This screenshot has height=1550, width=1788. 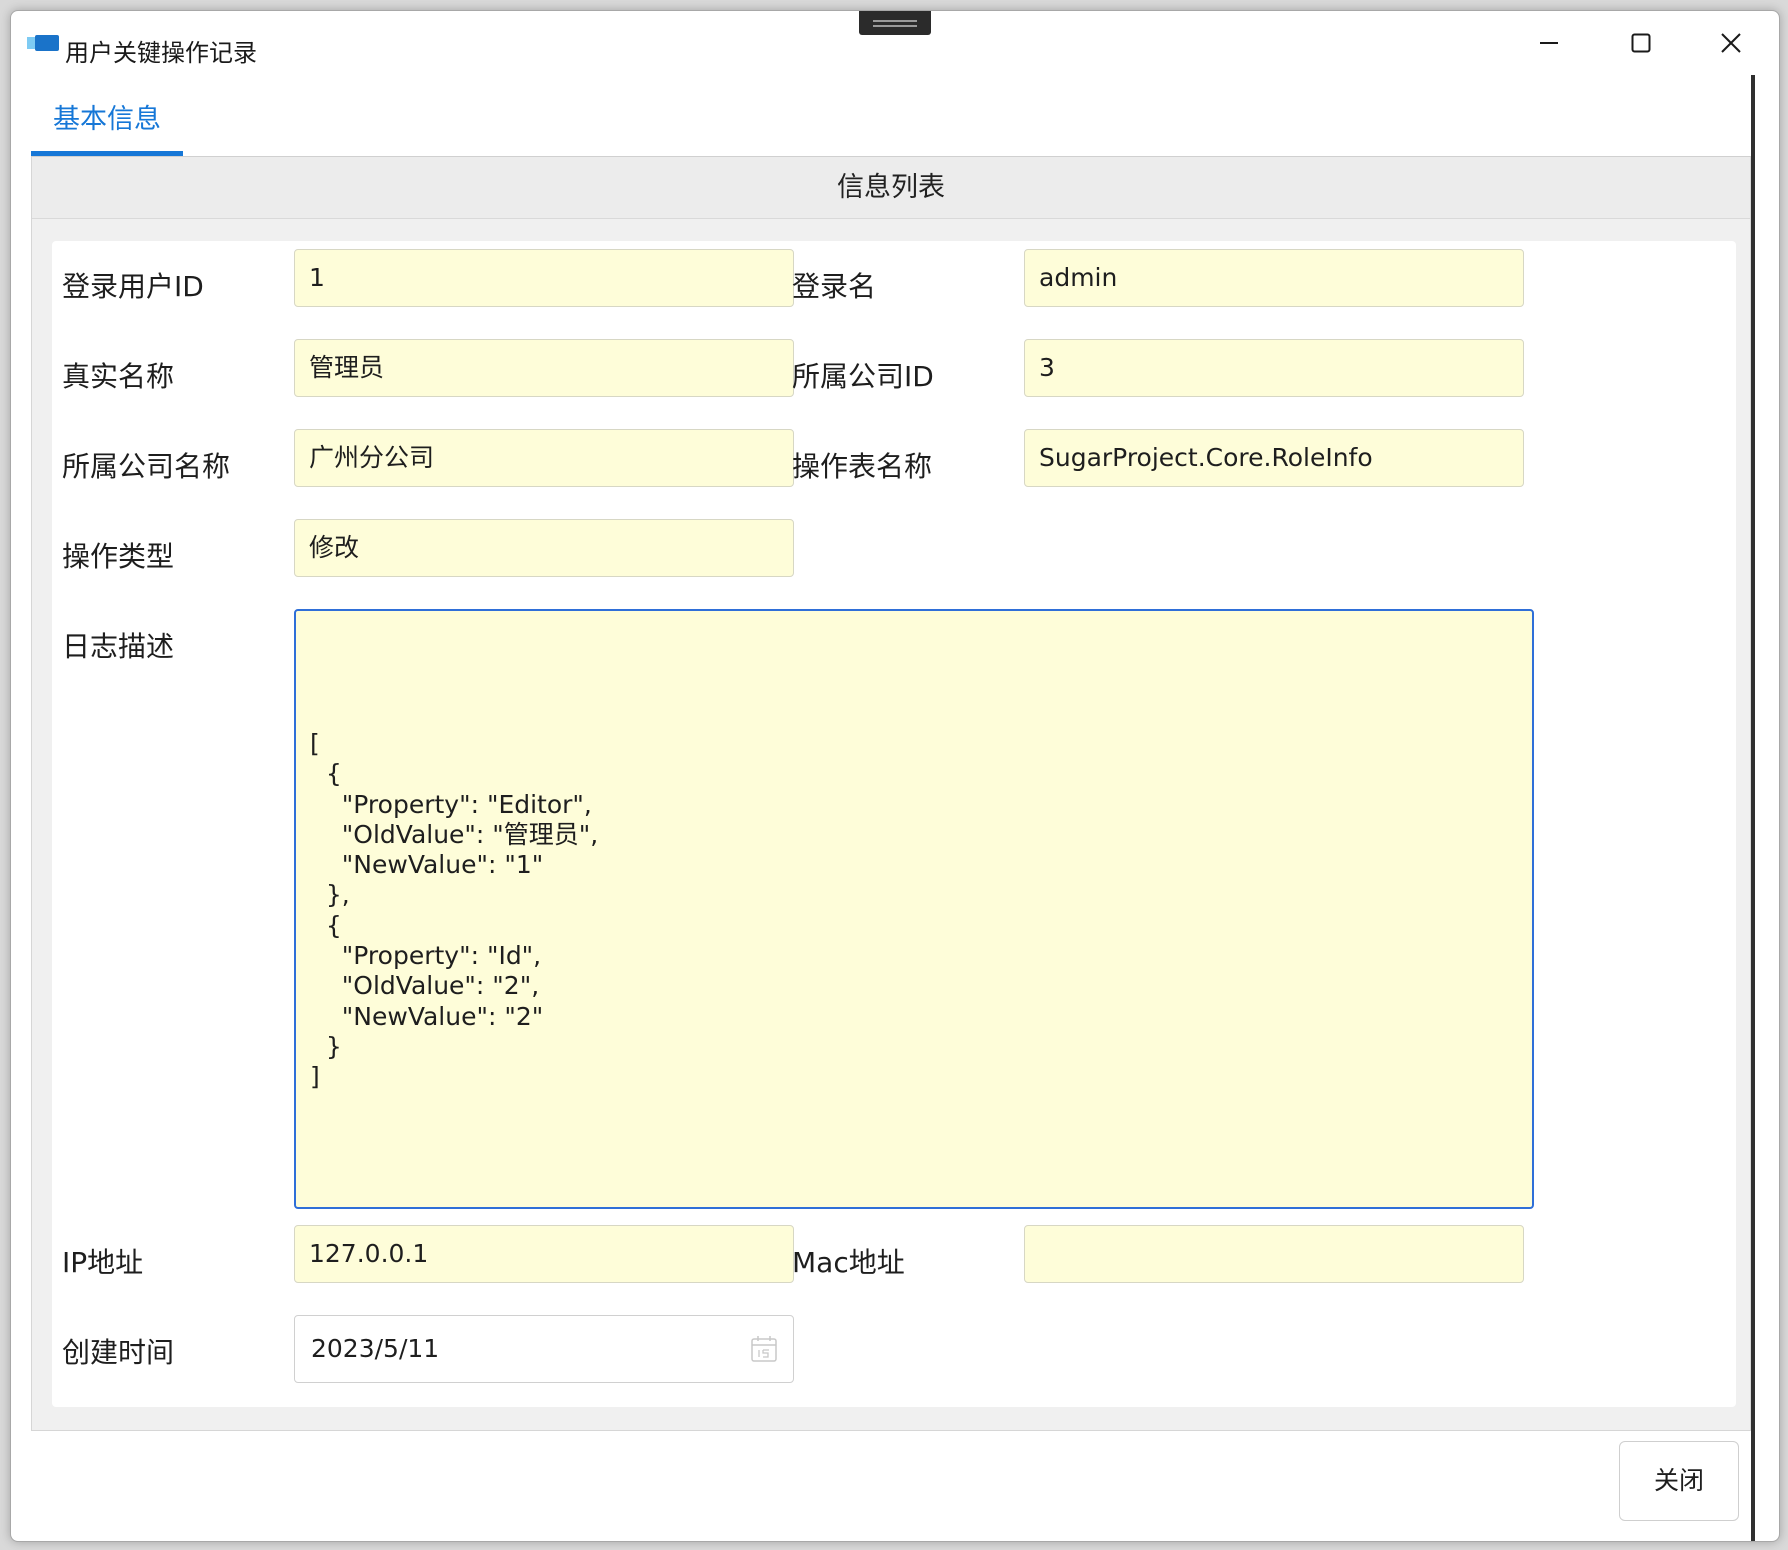 What do you see at coordinates (544, 278) in the screenshot?
I see `login-user-id-field: 1` at bounding box center [544, 278].